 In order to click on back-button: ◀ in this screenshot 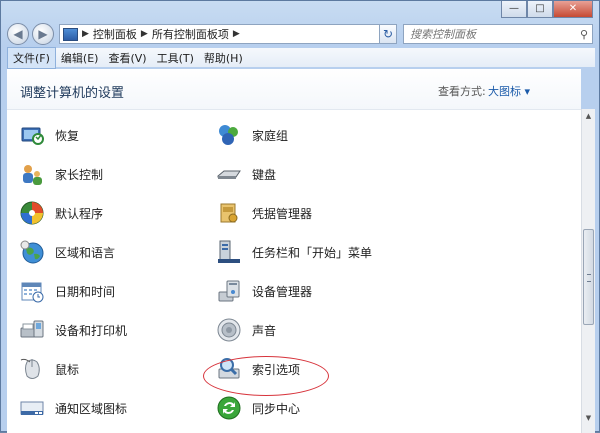, I will do `click(18, 34)`.